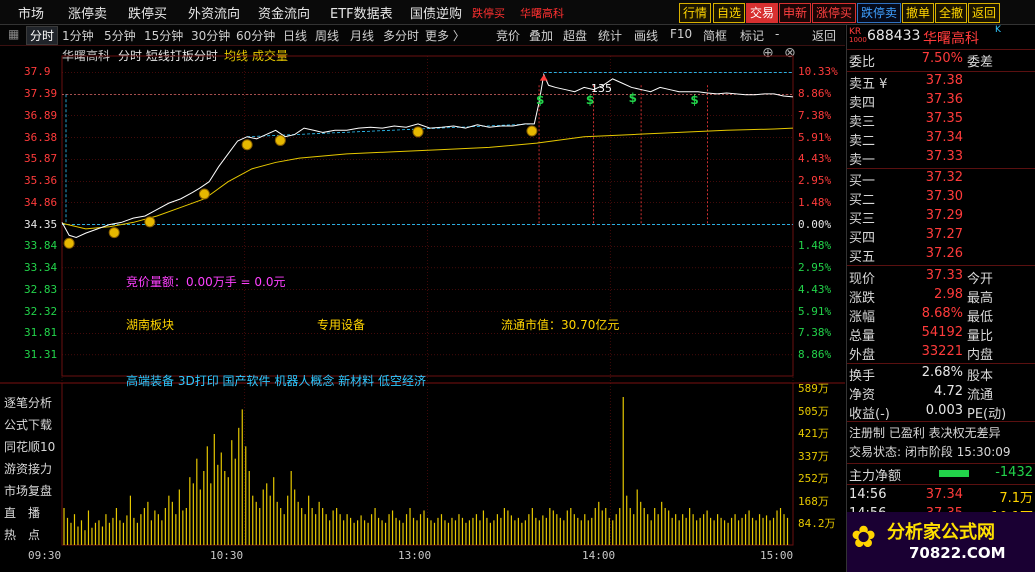 This screenshot has width=1035, height=572. Describe the element at coordinates (560, 325) in the screenshot. I see `market-cap-text: 流通市值：30.70亿元` at that location.